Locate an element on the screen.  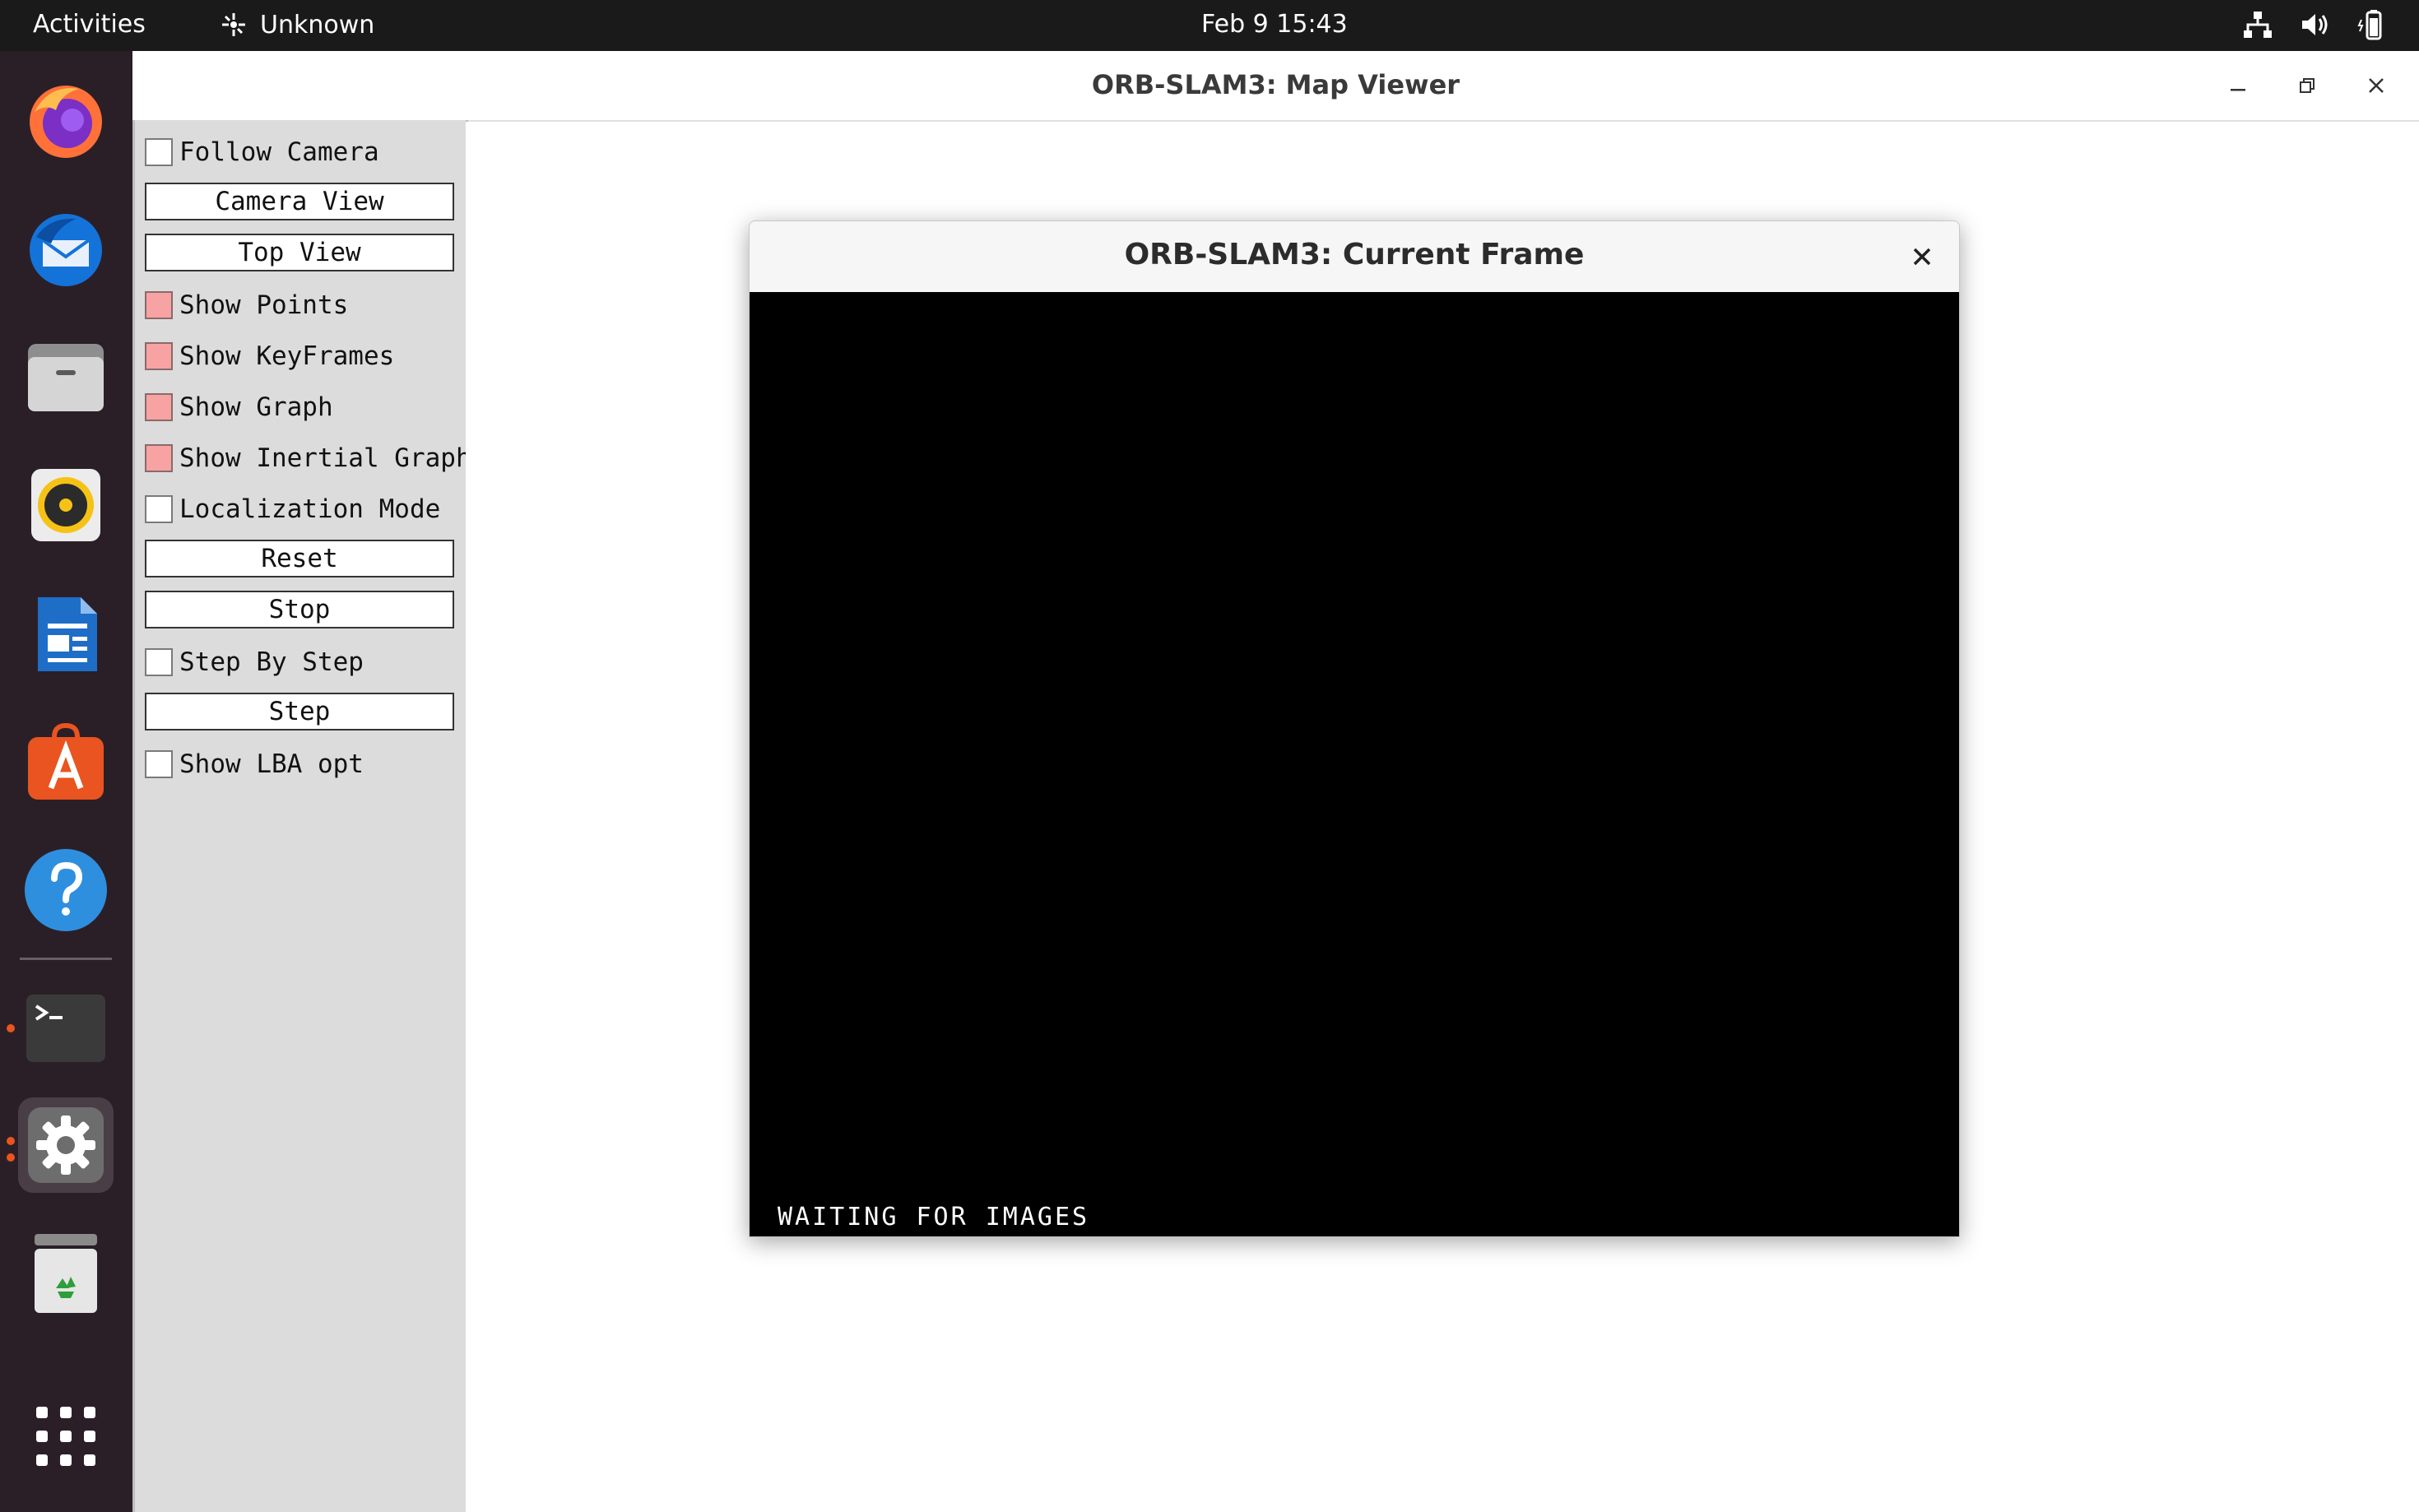
top-view-button: Top View is located at coordinates (300, 252).